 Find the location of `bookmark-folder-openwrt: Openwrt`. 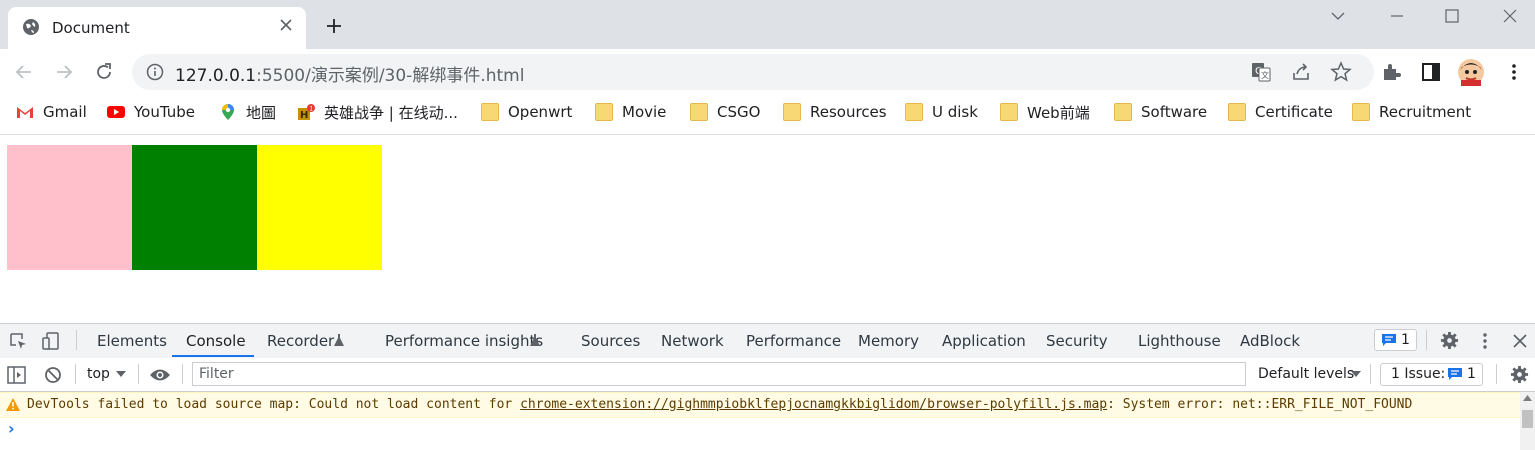

bookmark-folder-openwrt: Openwrt is located at coordinates (526, 112).